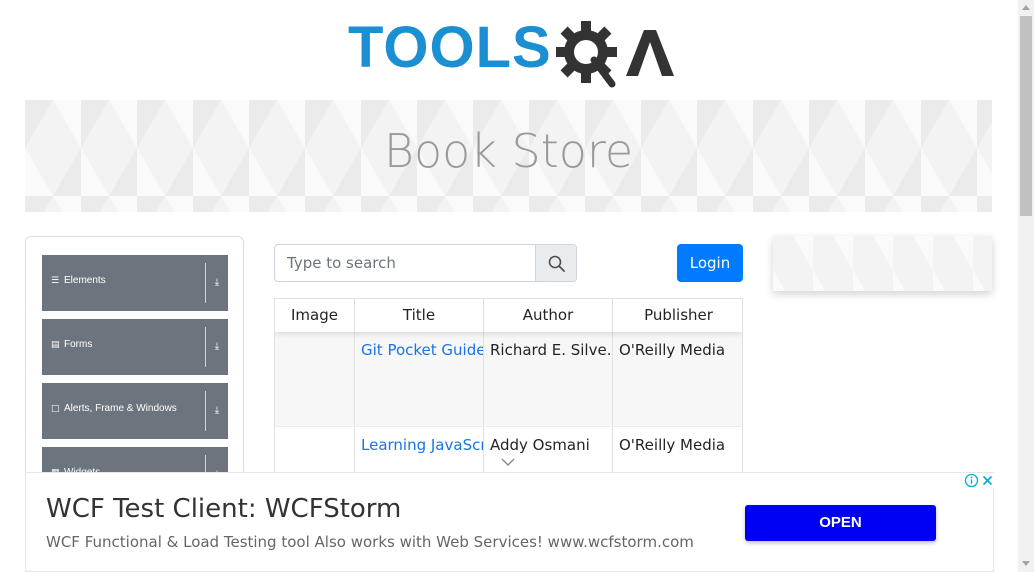  What do you see at coordinates (135, 347) in the screenshot?
I see `sidebar-item-forms: ▤ Forms ⤓` at bounding box center [135, 347].